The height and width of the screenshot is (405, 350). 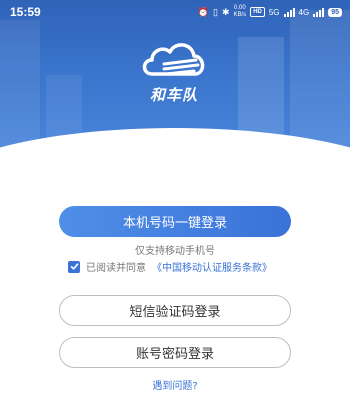 What do you see at coordinates (175, 221) in the screenshot?
I see `one-key-login-button: 本机号码一键登录` at bounding box center [175, 221].